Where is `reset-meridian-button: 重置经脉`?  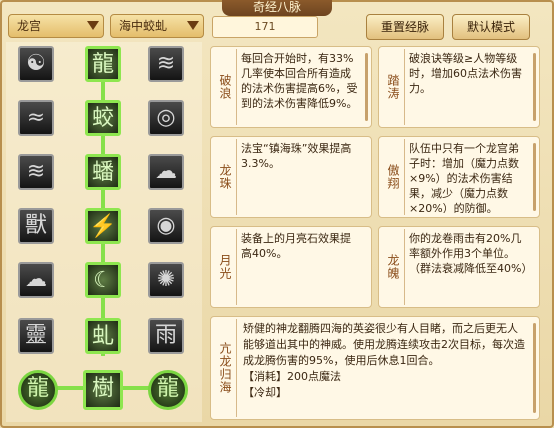
reset-meridian-button: 重置经脉 is located at coordinates (405, 27).